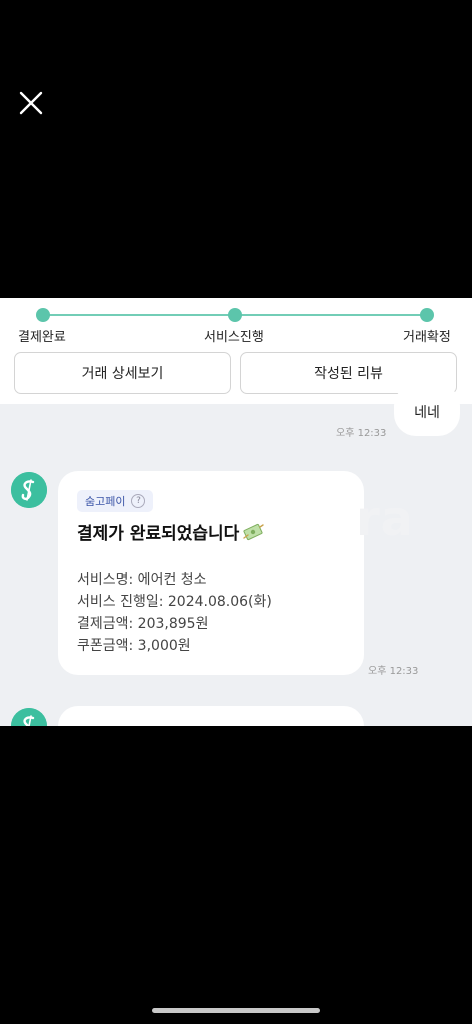 Image resolution: width=472 pixels, height=1024 pixels. What do you see at coordinates (142, 580) in the screenshot?
I see `service-name: 서비스명: 에어컨 청소` at bounding box center [142, 580].